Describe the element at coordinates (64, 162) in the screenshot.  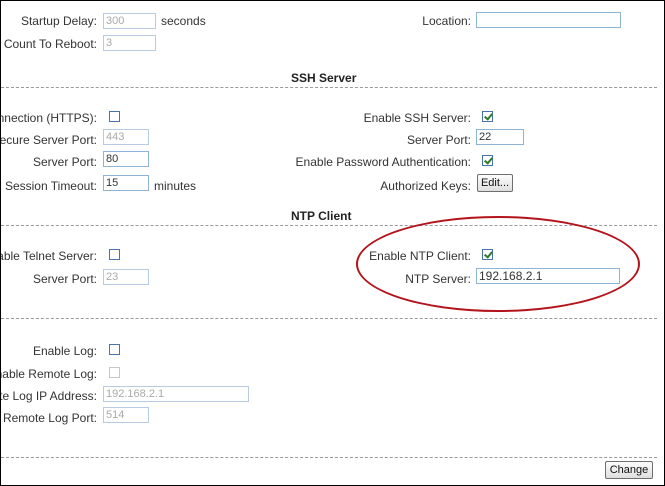
I see `http-server-port-label: Server Port:` at that location.